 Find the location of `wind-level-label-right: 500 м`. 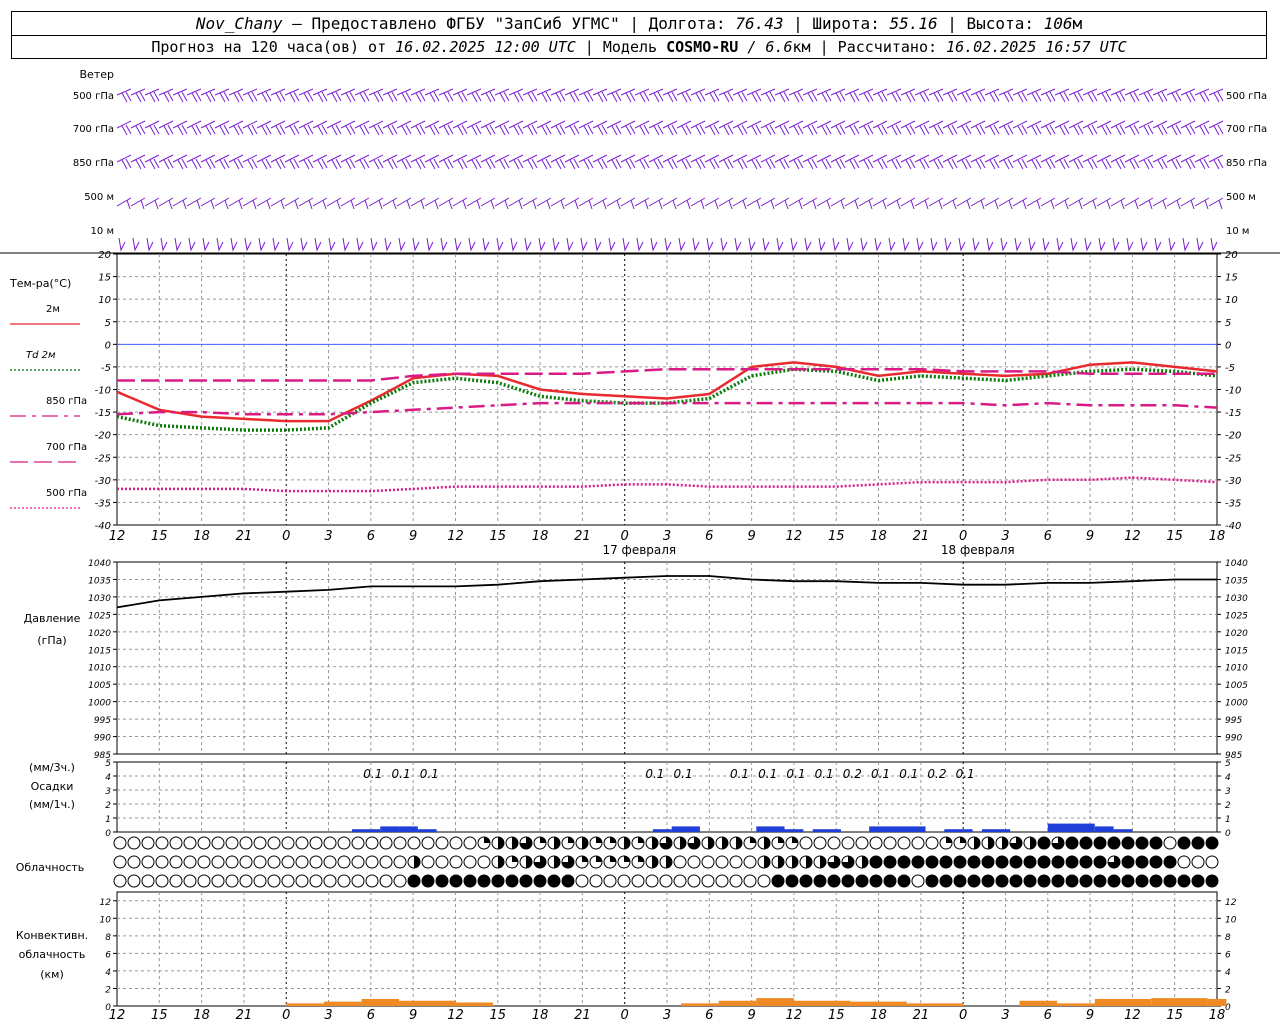

wind-level-label-right: 500 м is located at coordinates (1241, 197).